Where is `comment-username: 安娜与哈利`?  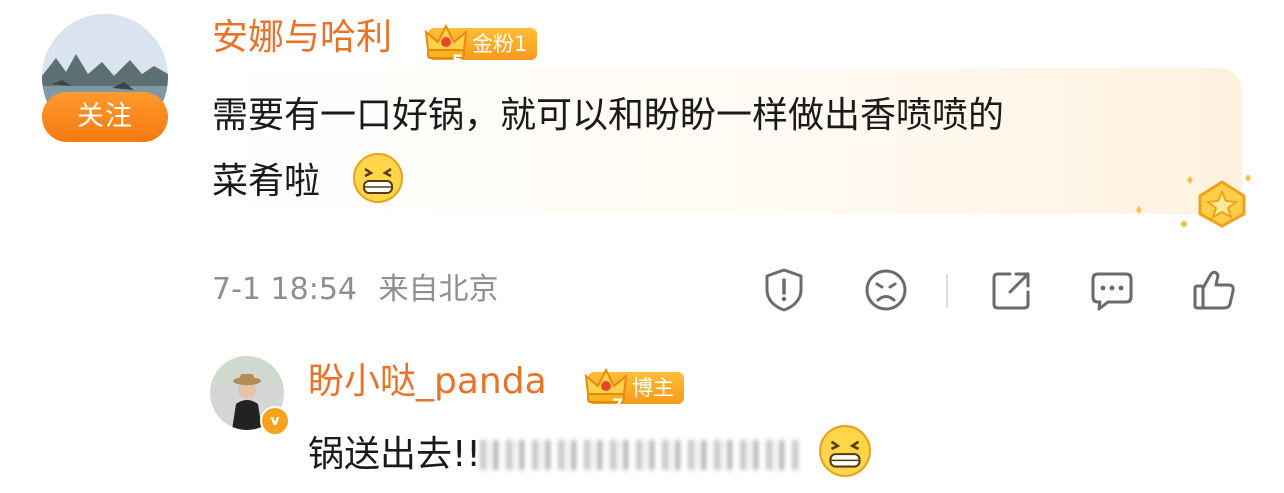
comment-username: 安娜与哈利 is located at coordinates (302, 38).